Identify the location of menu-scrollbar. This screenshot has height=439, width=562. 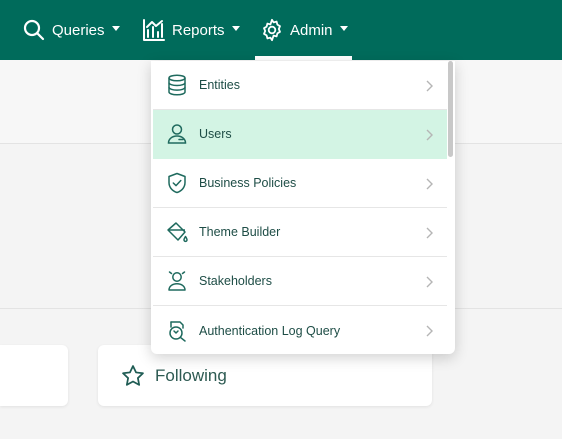
(450, 109).